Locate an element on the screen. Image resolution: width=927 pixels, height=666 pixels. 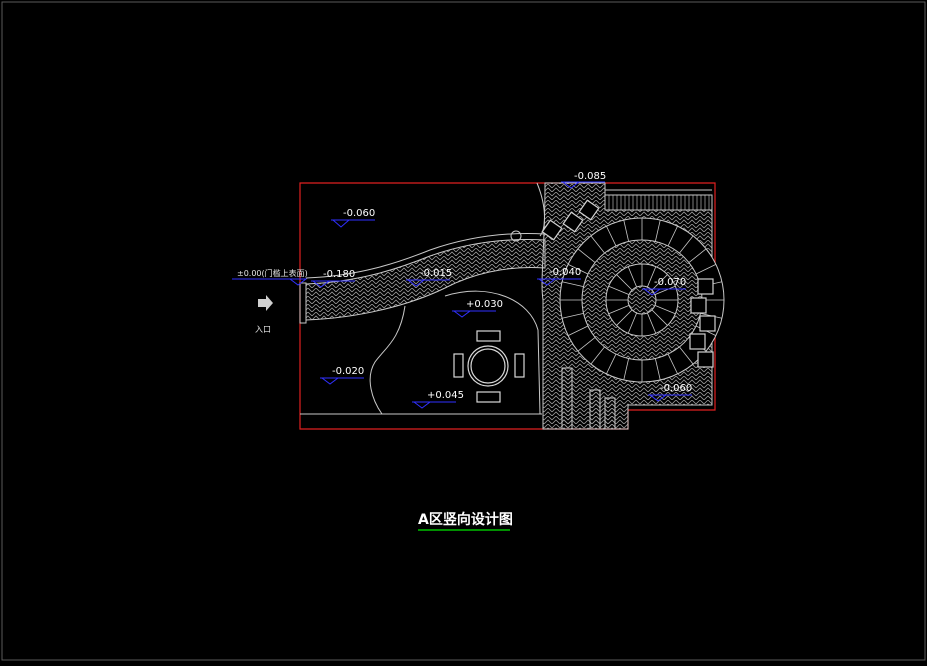
elevation-label: +0.045 is located at coordinates (445, 395).